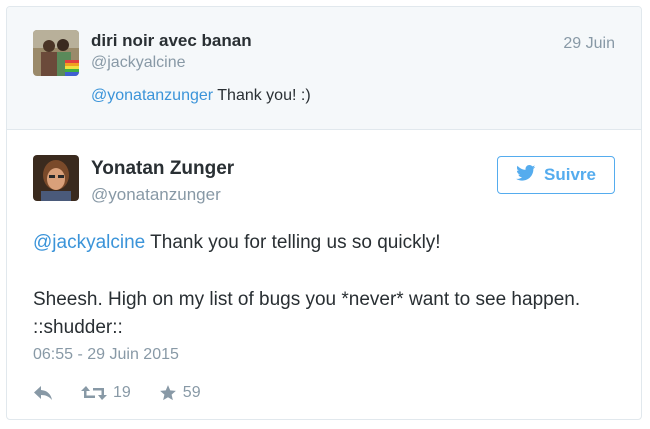  Describe the element at coordinates (180, 393) in the screenshot. I see `favorite-button: 59` at that location.